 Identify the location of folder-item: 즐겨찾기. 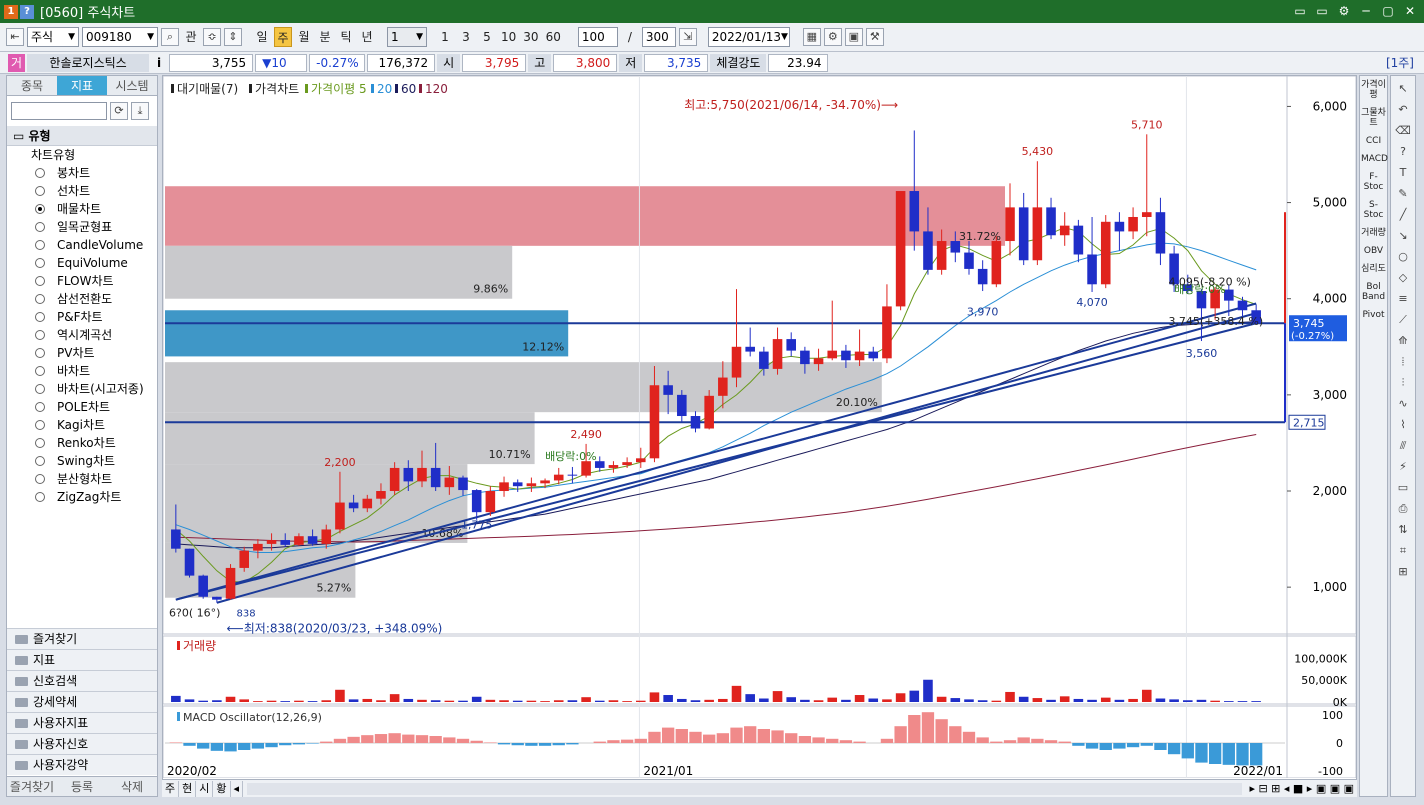
(82, 638).